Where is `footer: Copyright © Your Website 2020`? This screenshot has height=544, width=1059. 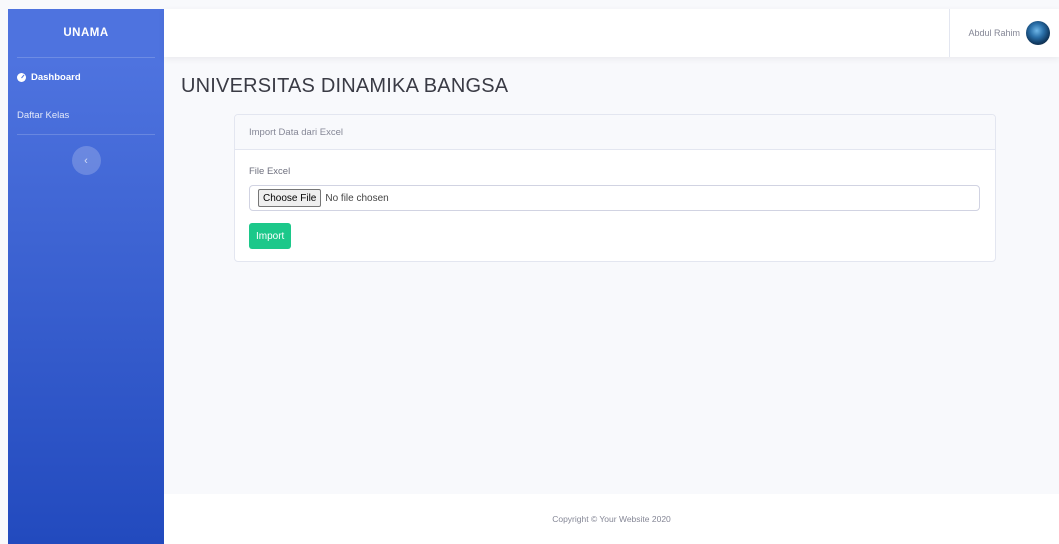 footer: Copyright © Your Website 2020 is located at coordinates (611, 519).